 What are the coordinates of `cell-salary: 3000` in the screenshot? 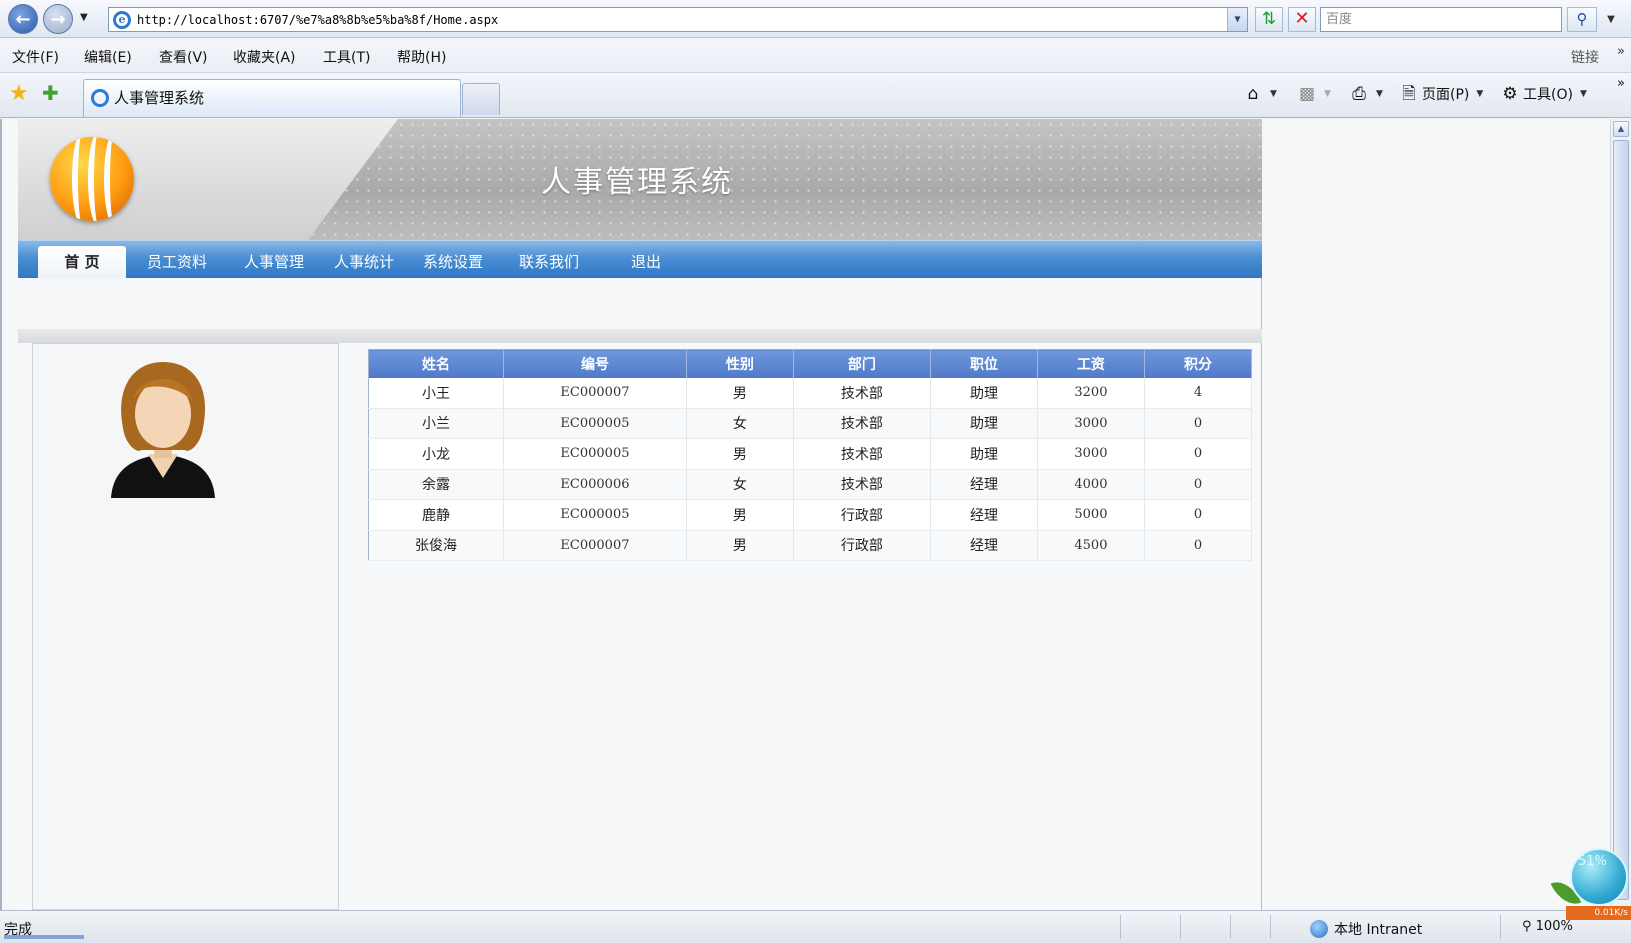 It's located at (1091, 423).